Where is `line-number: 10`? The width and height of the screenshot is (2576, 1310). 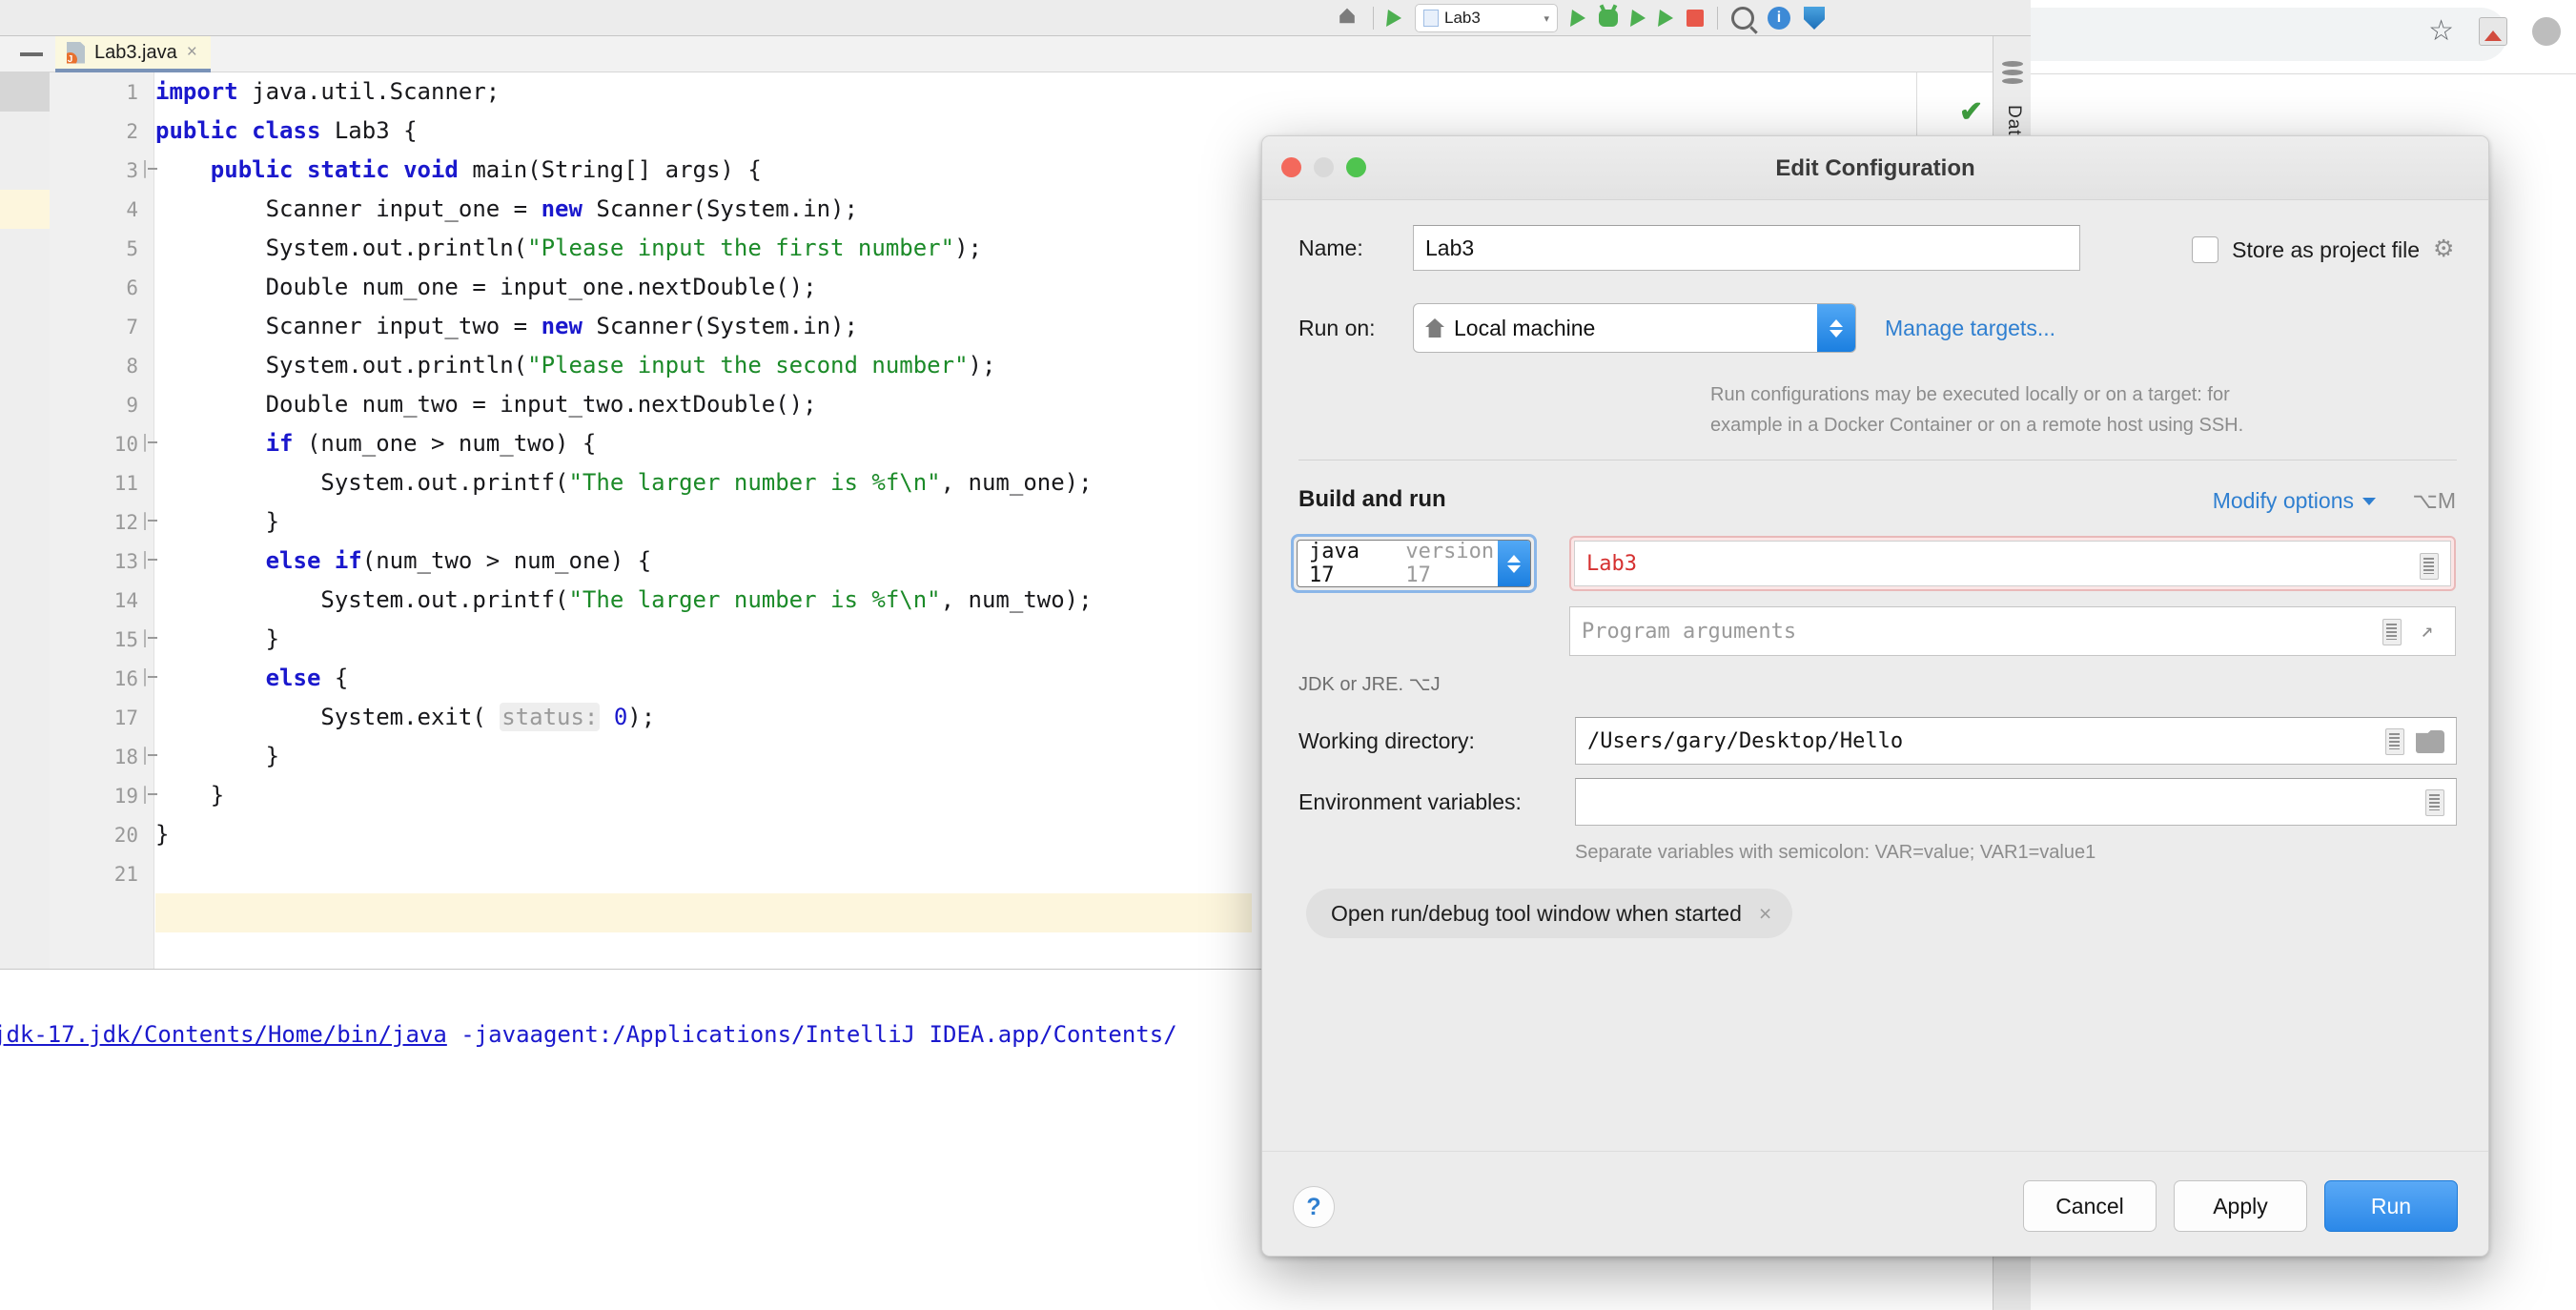 line-number: 10 is located at coordinates (125, 444).